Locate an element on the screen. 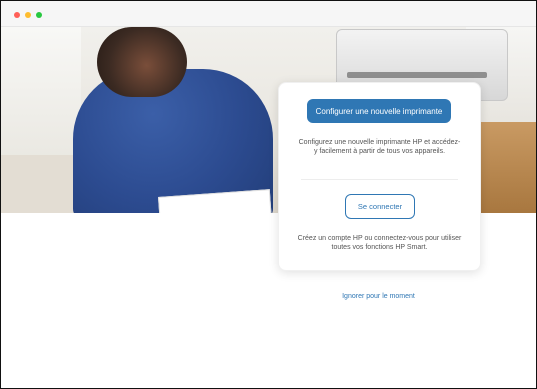  close-window-control is located at coordinates (17, 15).